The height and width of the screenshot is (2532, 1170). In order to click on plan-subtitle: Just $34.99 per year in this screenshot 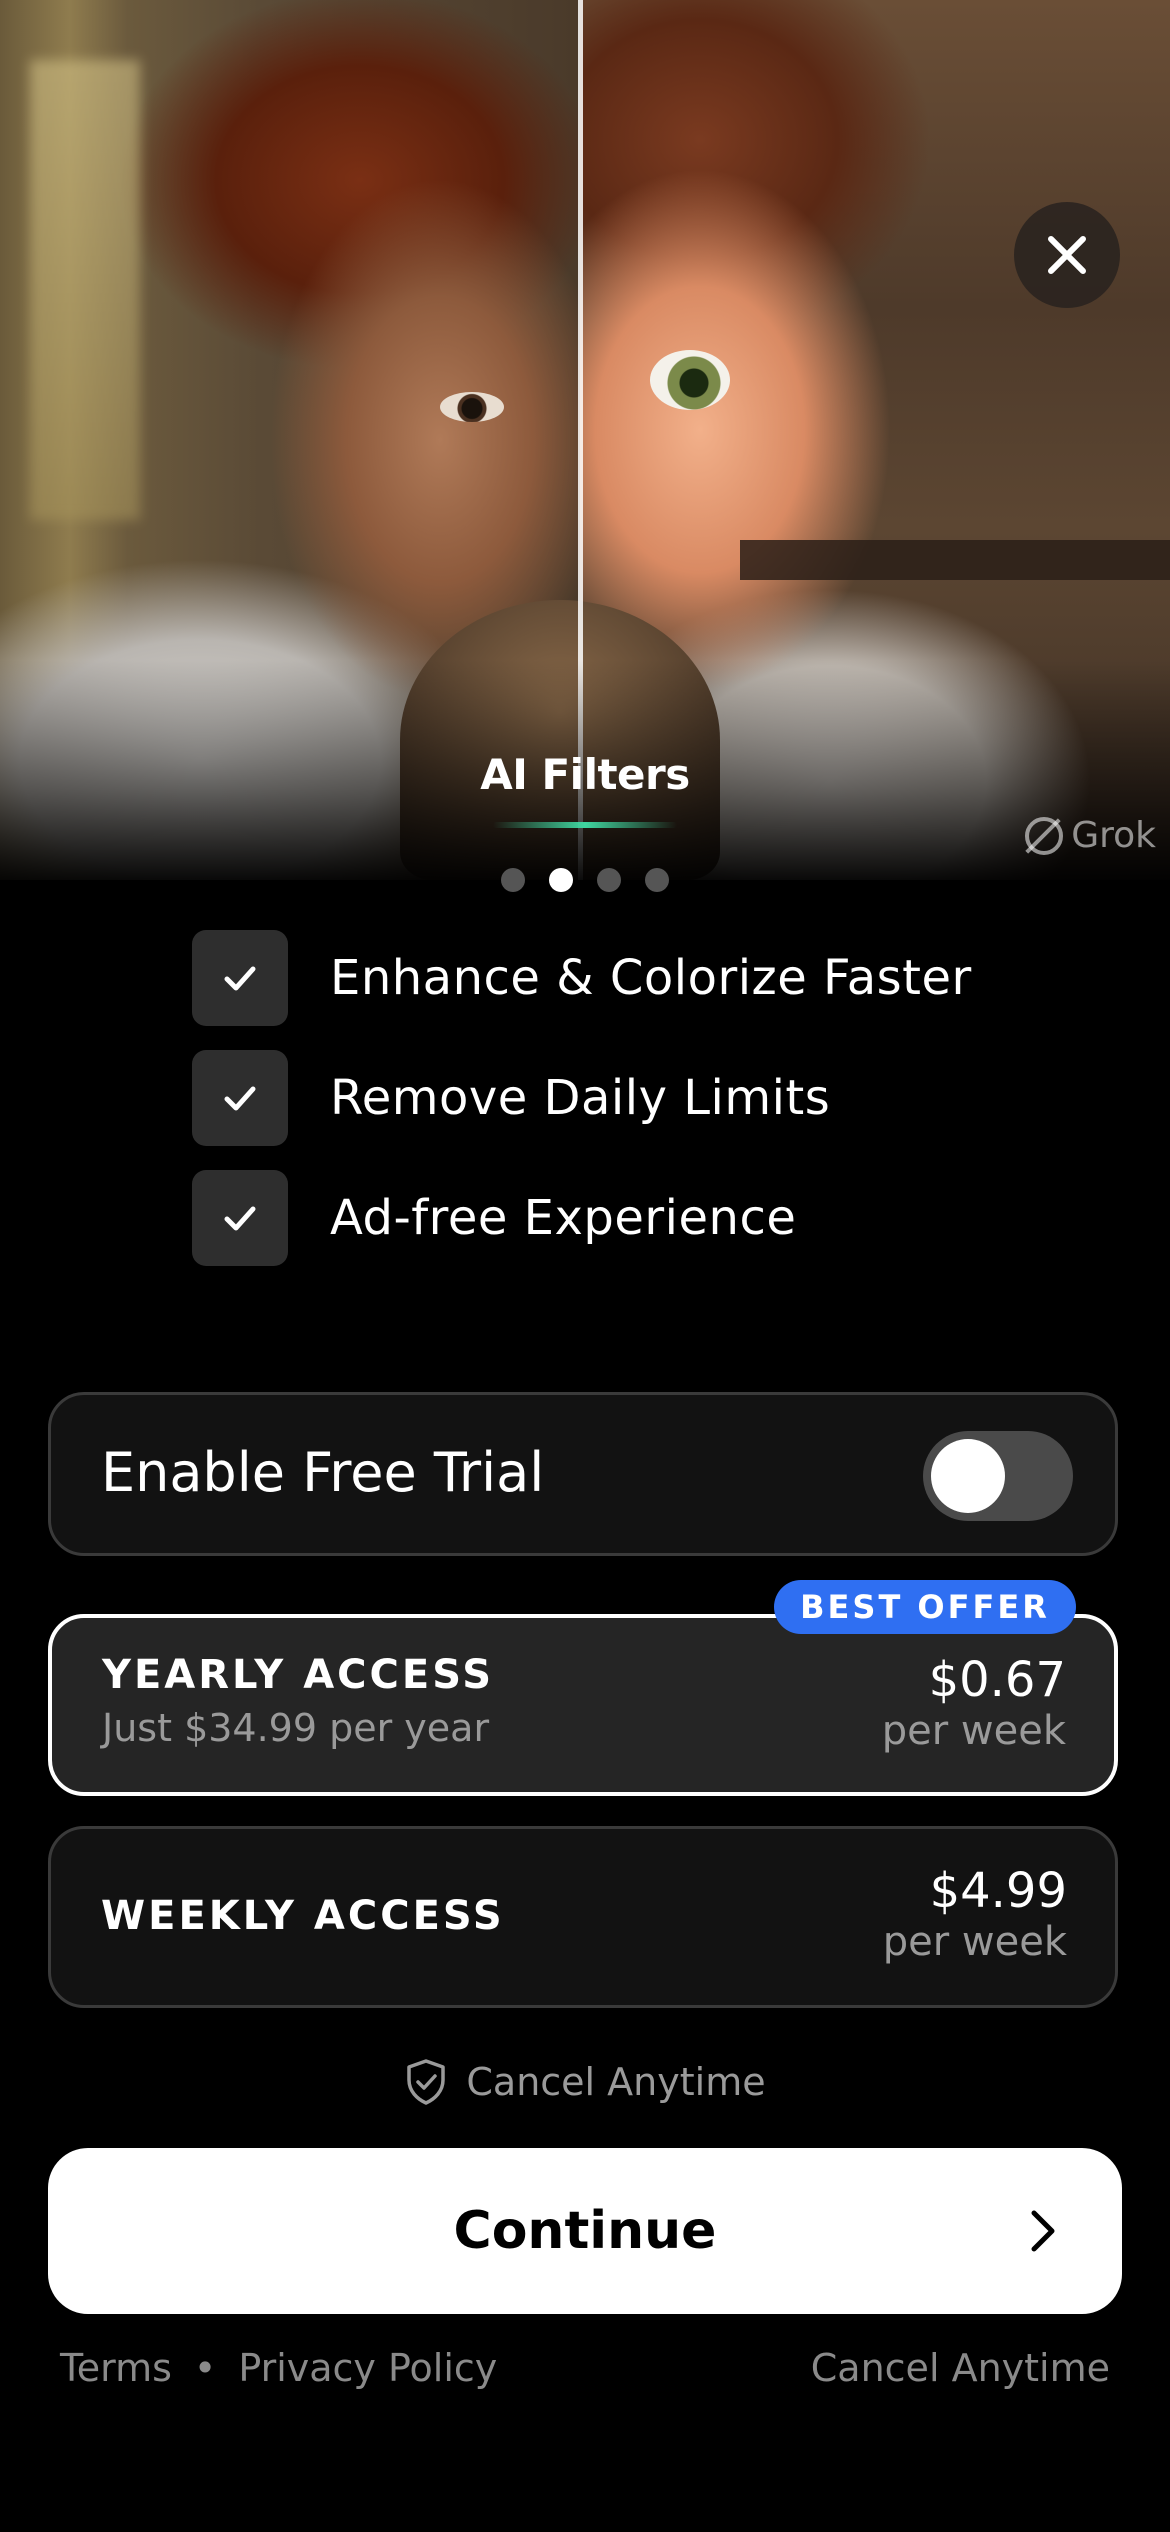, I will do `click(296, 1728)`.